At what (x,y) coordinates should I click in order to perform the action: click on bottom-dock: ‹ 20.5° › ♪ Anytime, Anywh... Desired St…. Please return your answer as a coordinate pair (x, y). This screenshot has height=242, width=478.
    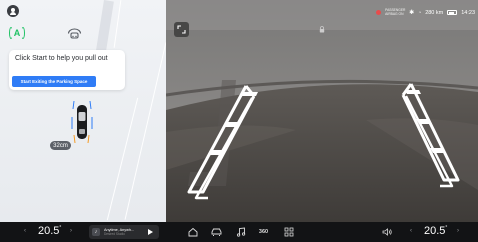
    Looking at the image, I should click on (239, 232).